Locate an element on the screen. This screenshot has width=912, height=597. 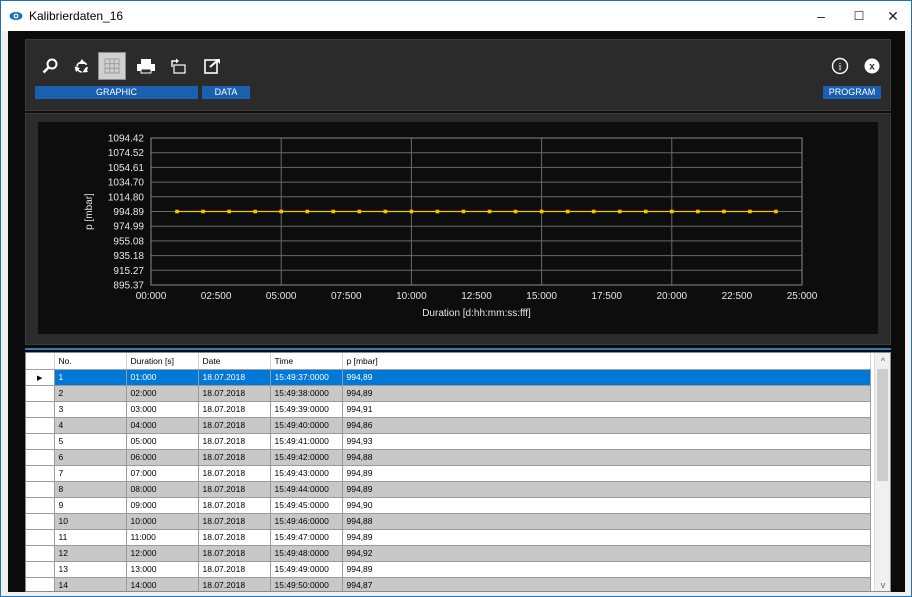
scroll-up-arrow: ^ is located at coordinates (882, 361).